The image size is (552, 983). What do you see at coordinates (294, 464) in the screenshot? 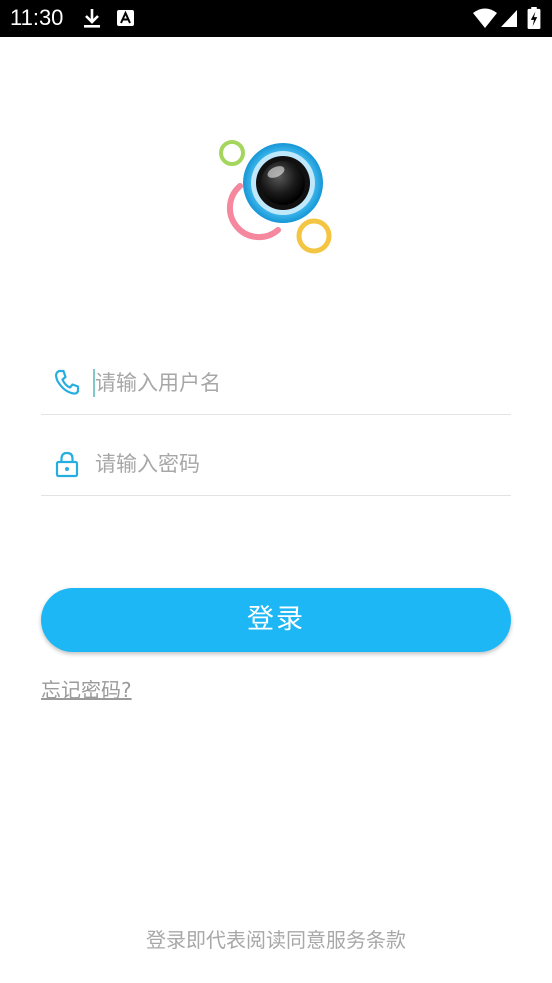
I see `password-input` at bounding box center [294, 464].